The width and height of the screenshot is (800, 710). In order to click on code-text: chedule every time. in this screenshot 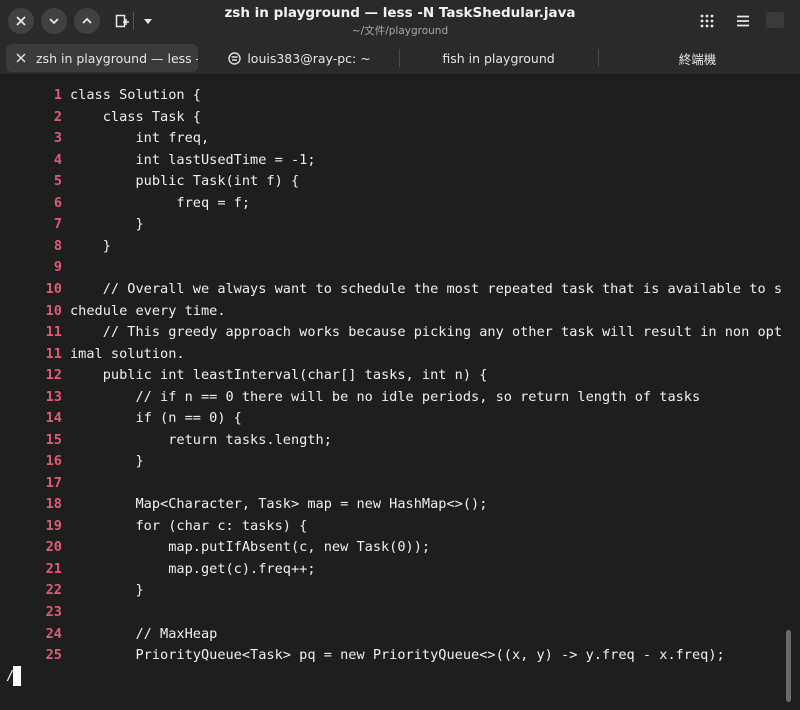, I will do `click(148, 311)`.